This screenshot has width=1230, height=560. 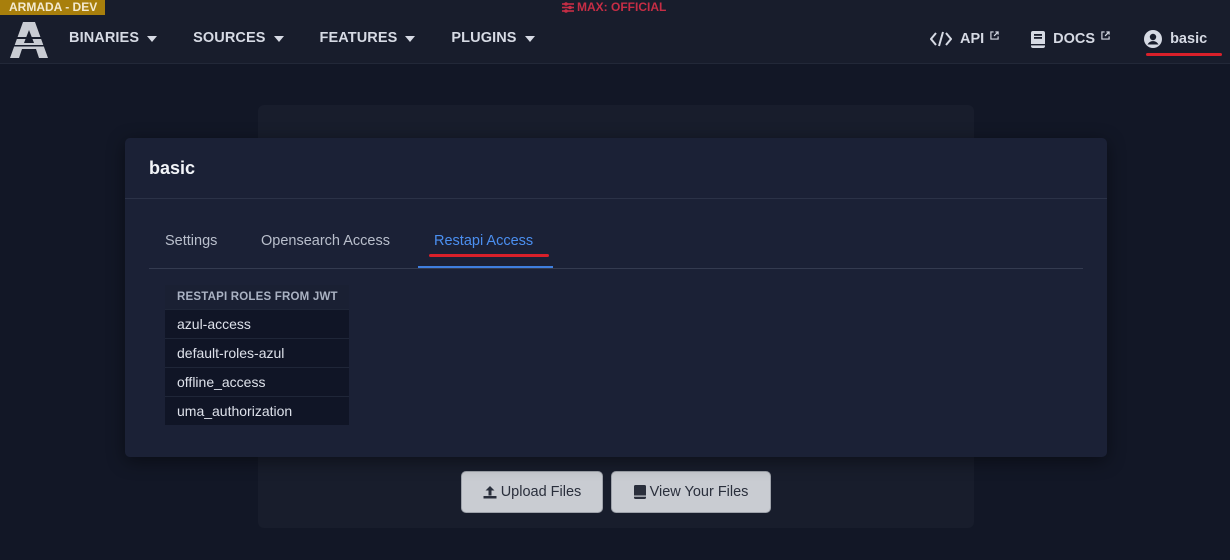 I want to click on nav-binaries-label: BINARIES, so click(x=104, y=38).